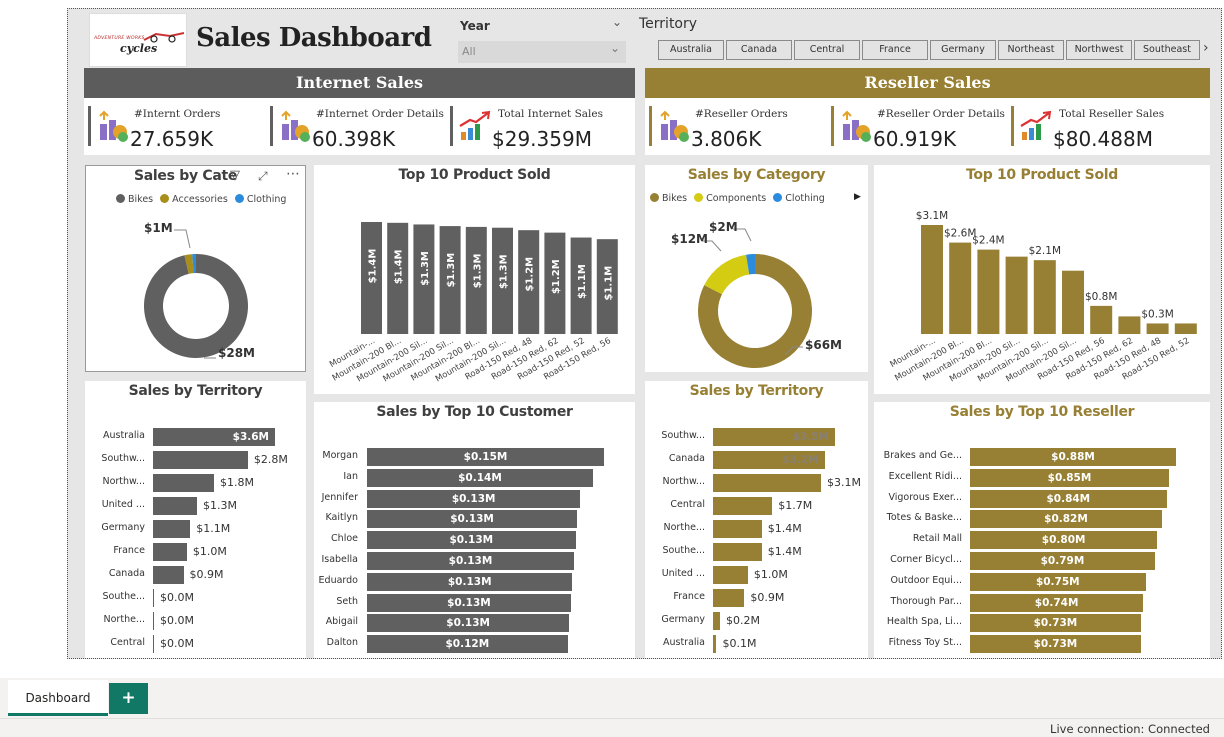  What do you see at coordinates (668, 24) in the screenshot?
I see `territory-slicer-label: Territory` at bounding box center [668, 24].